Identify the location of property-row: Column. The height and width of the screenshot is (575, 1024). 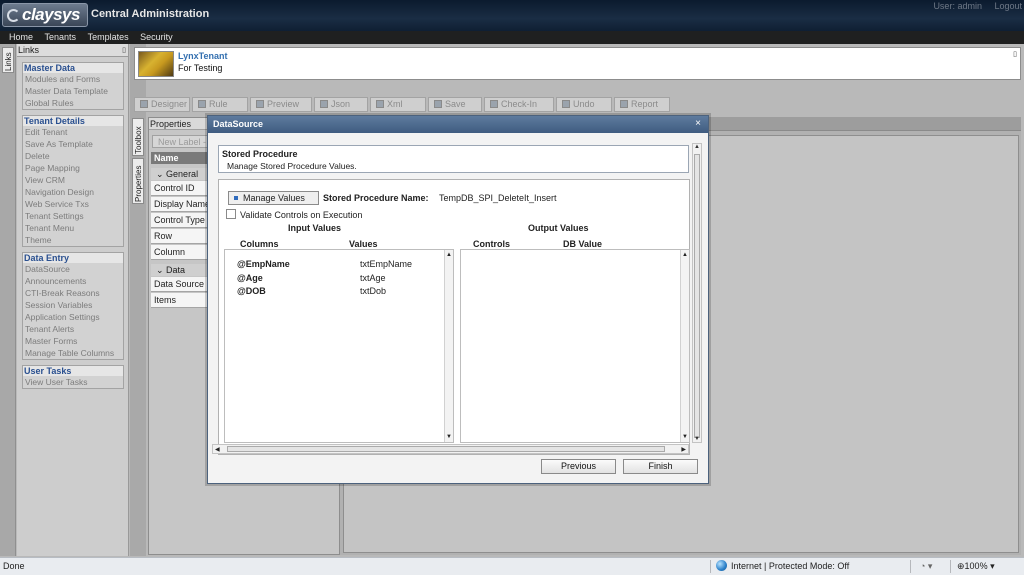
(180, 252).